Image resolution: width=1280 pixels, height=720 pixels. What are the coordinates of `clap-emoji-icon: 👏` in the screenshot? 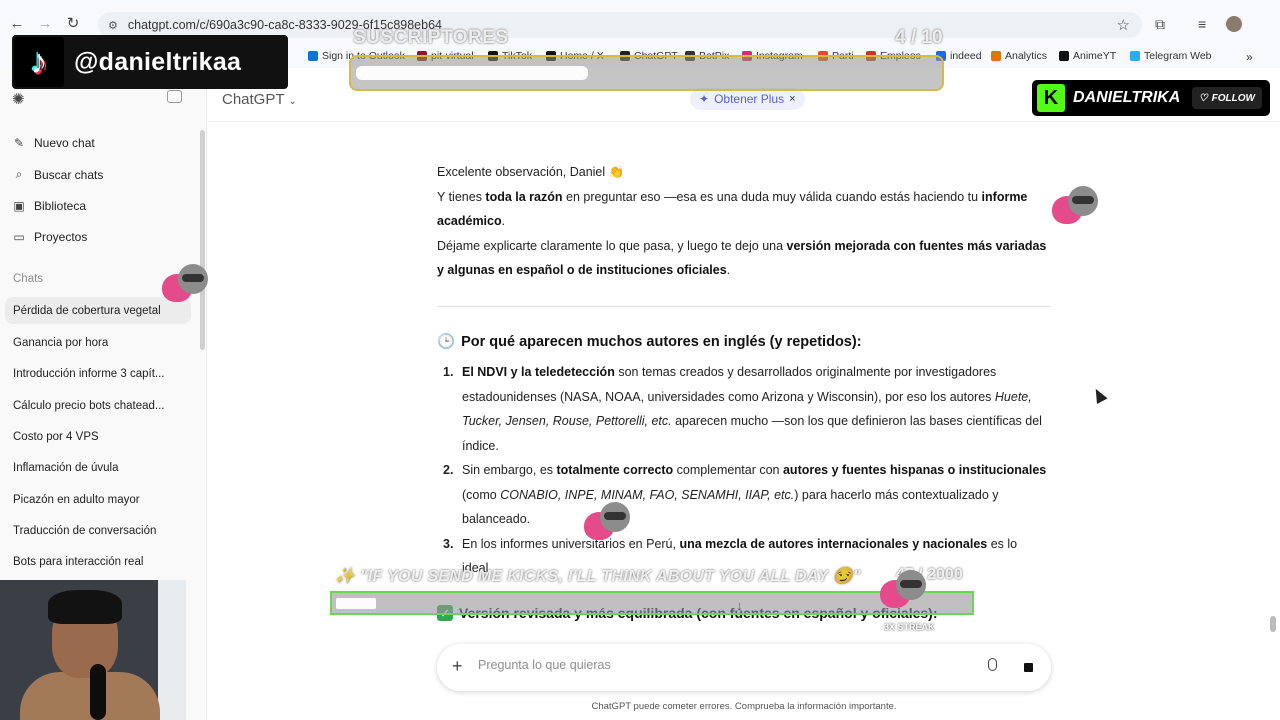 It's located at (616, 172).